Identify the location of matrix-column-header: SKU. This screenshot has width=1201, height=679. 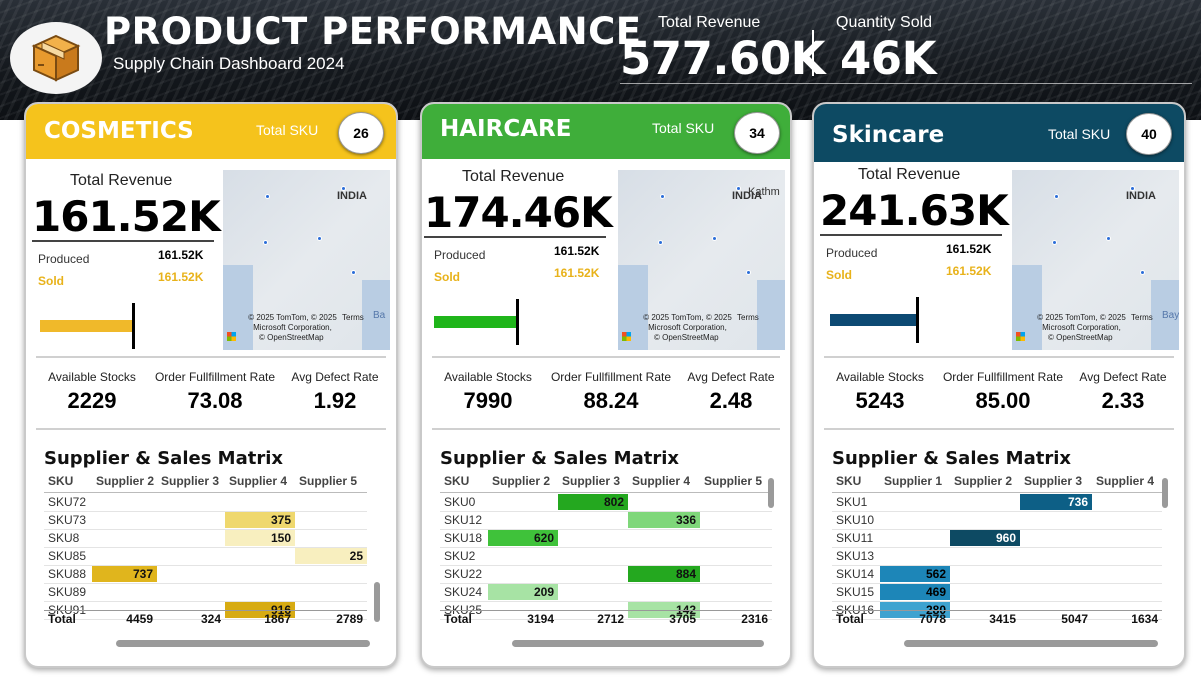
(468, 483).